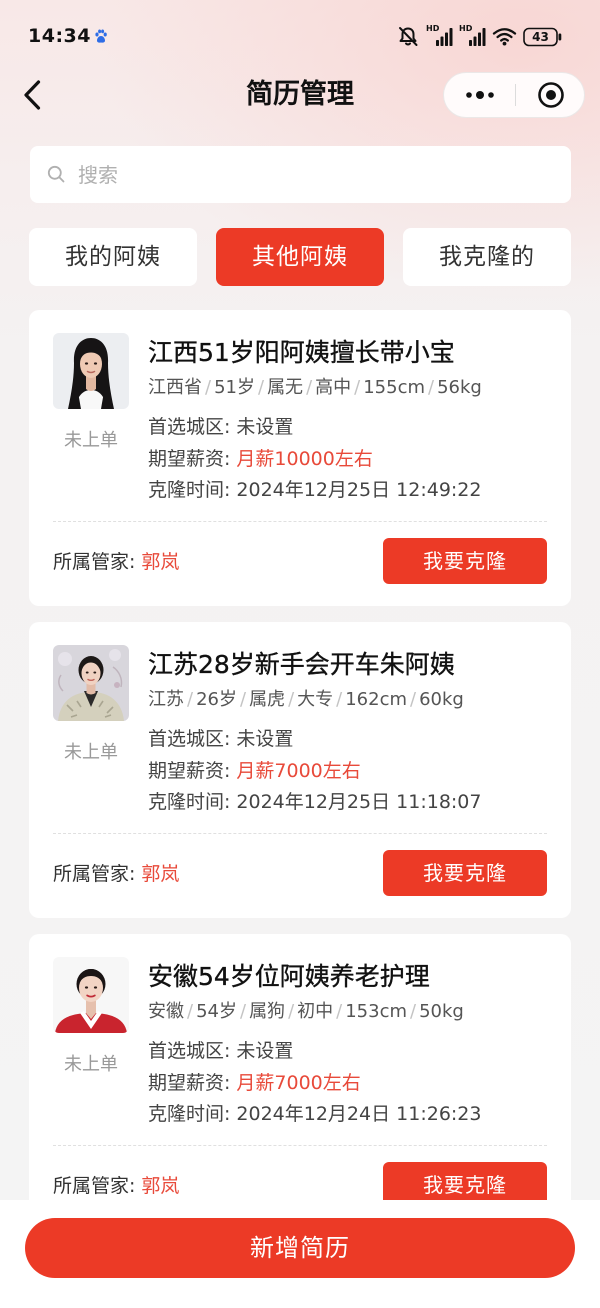  I want to click on paw-icon, so click(101, 36).